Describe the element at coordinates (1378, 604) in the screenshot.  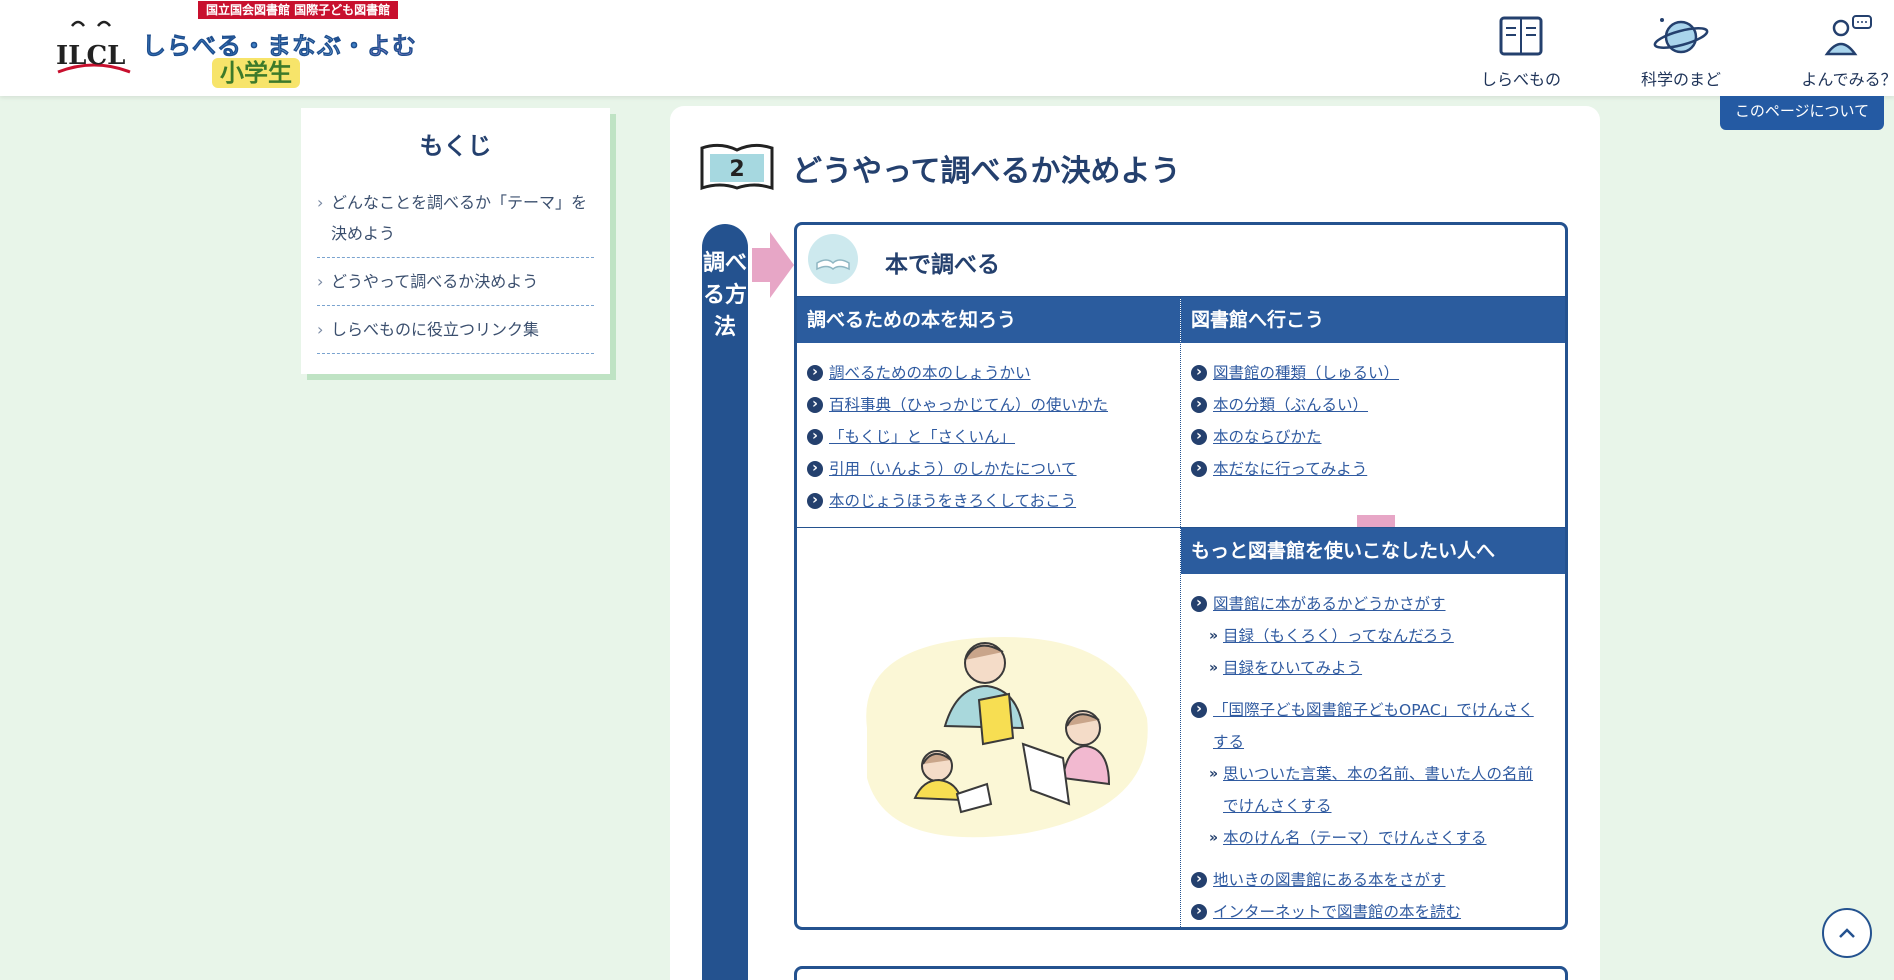
I see `link-item: 図書館に本があるかどうかさがす` at that location.